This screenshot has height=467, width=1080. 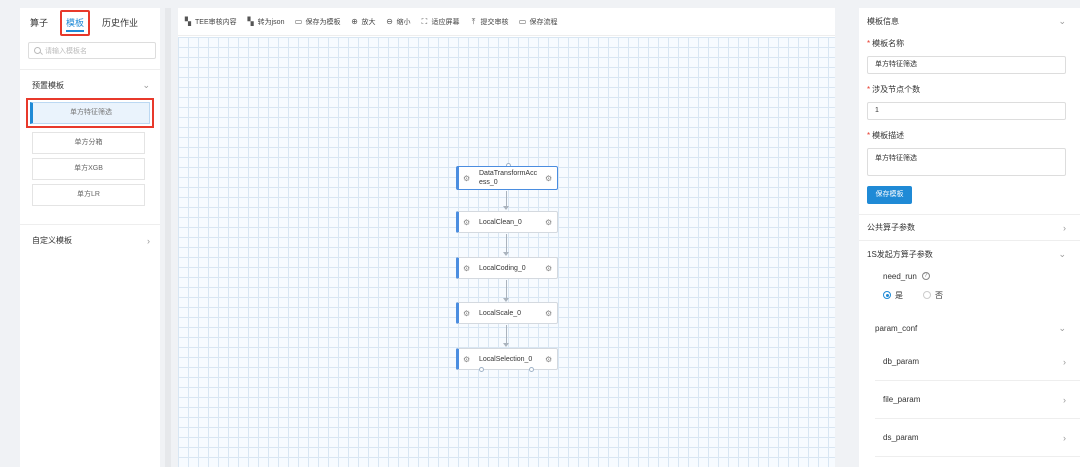 What do you see at coordinates (271, 22) in the screenshot?
I see `to-json-label: 转为json` at bounding box center [271, 22].